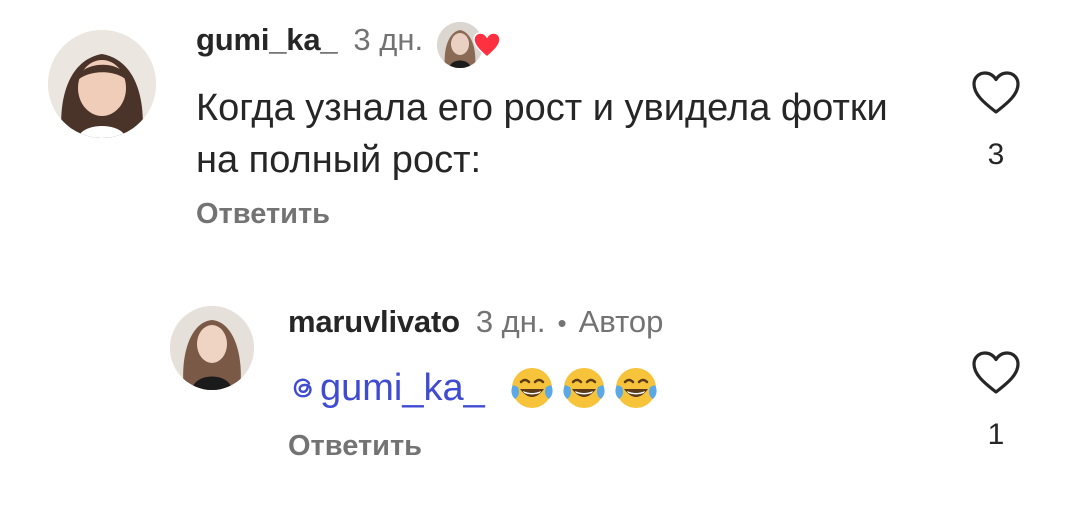 The width and height of the screenshot is (1080, 508). I want to click on username: maruvlivato, so click(374, 322).